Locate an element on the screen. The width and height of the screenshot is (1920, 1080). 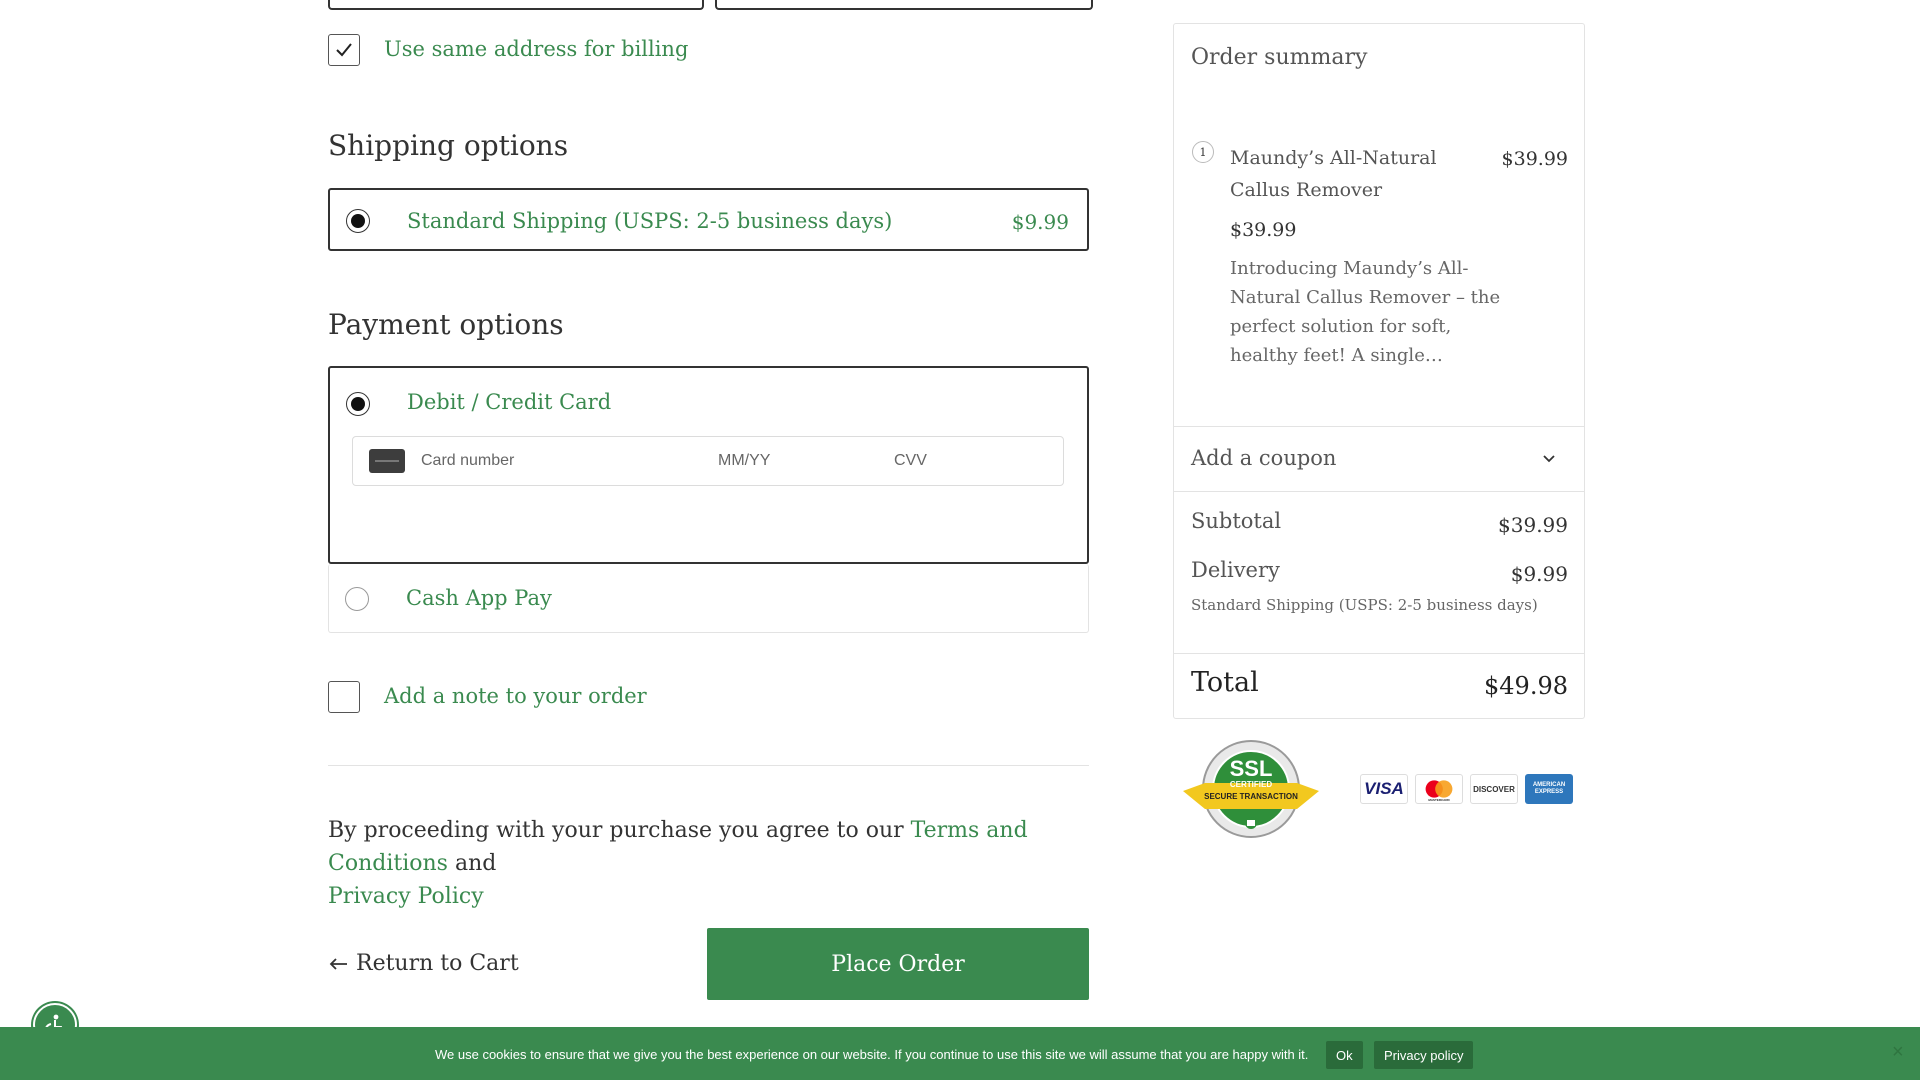
total-value: $49.98 is located at coordinates (1526, 686).